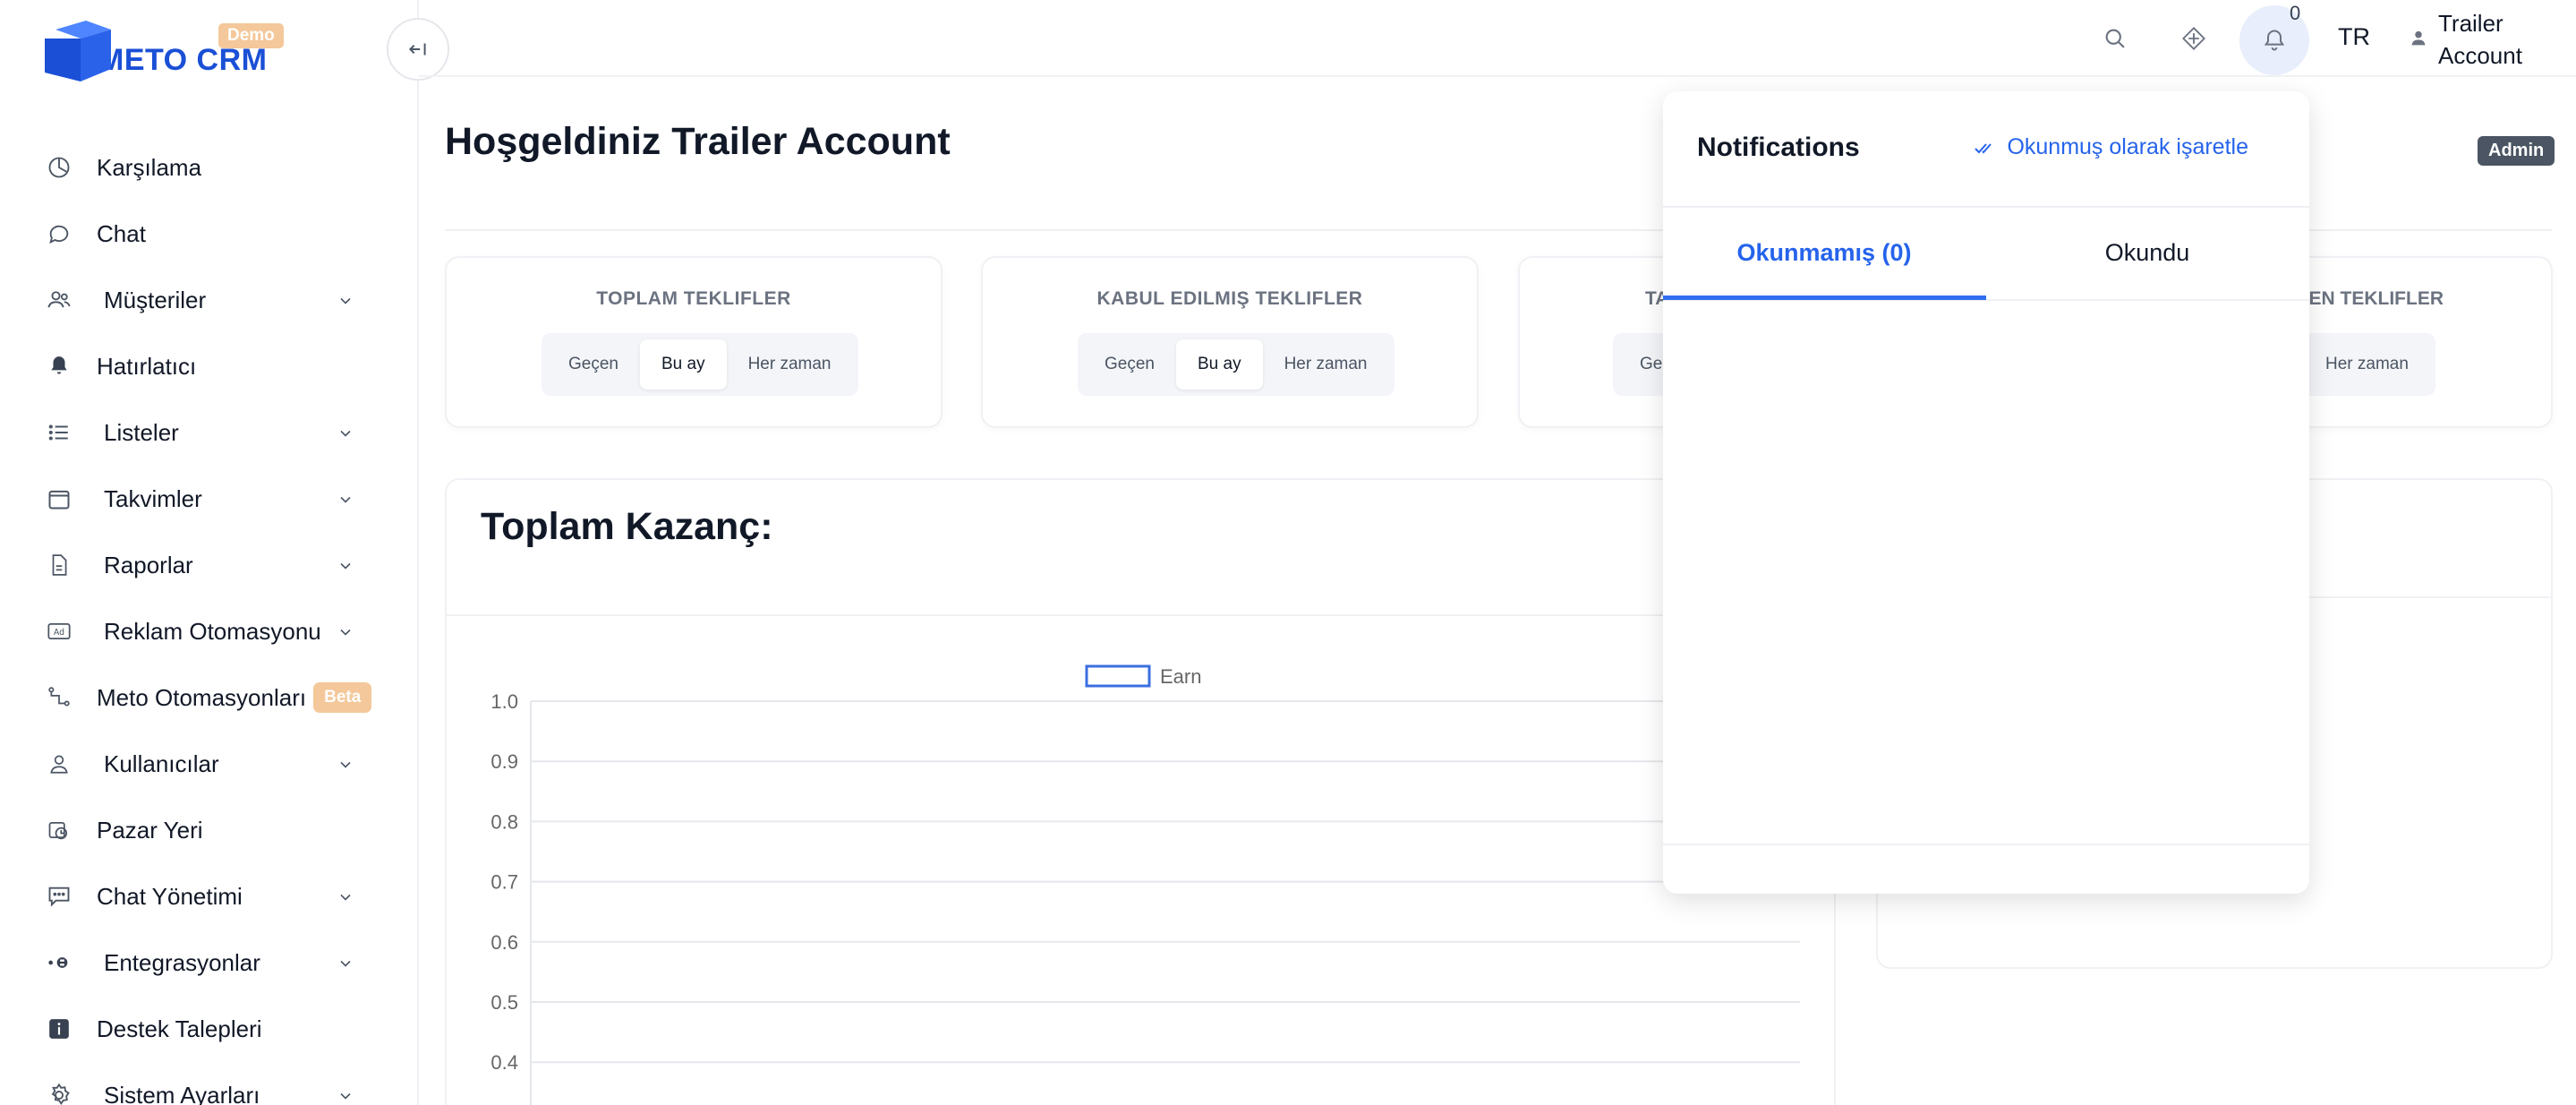 Image resolution: width=2576 pixels, height=1105 pixels. What do you see at coordinates (59, 234) in the screenshot?
I see `chat-bubble-icon` at bounding box center [59, 234].